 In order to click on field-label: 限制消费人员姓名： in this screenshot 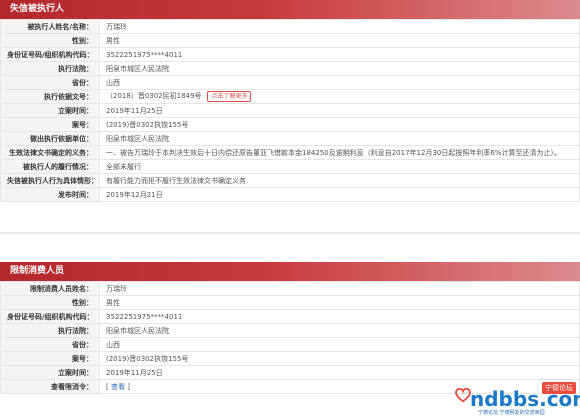, I will do `click(50, 288)`.